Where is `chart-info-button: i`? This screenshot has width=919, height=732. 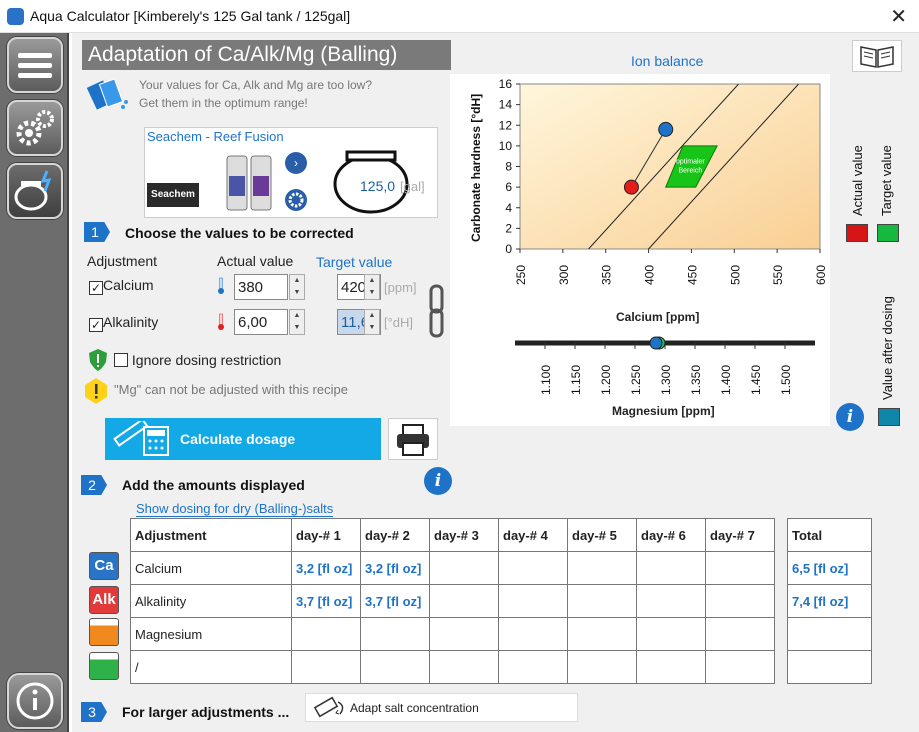
chart-info-button: i is located at coordinates (850, 417).